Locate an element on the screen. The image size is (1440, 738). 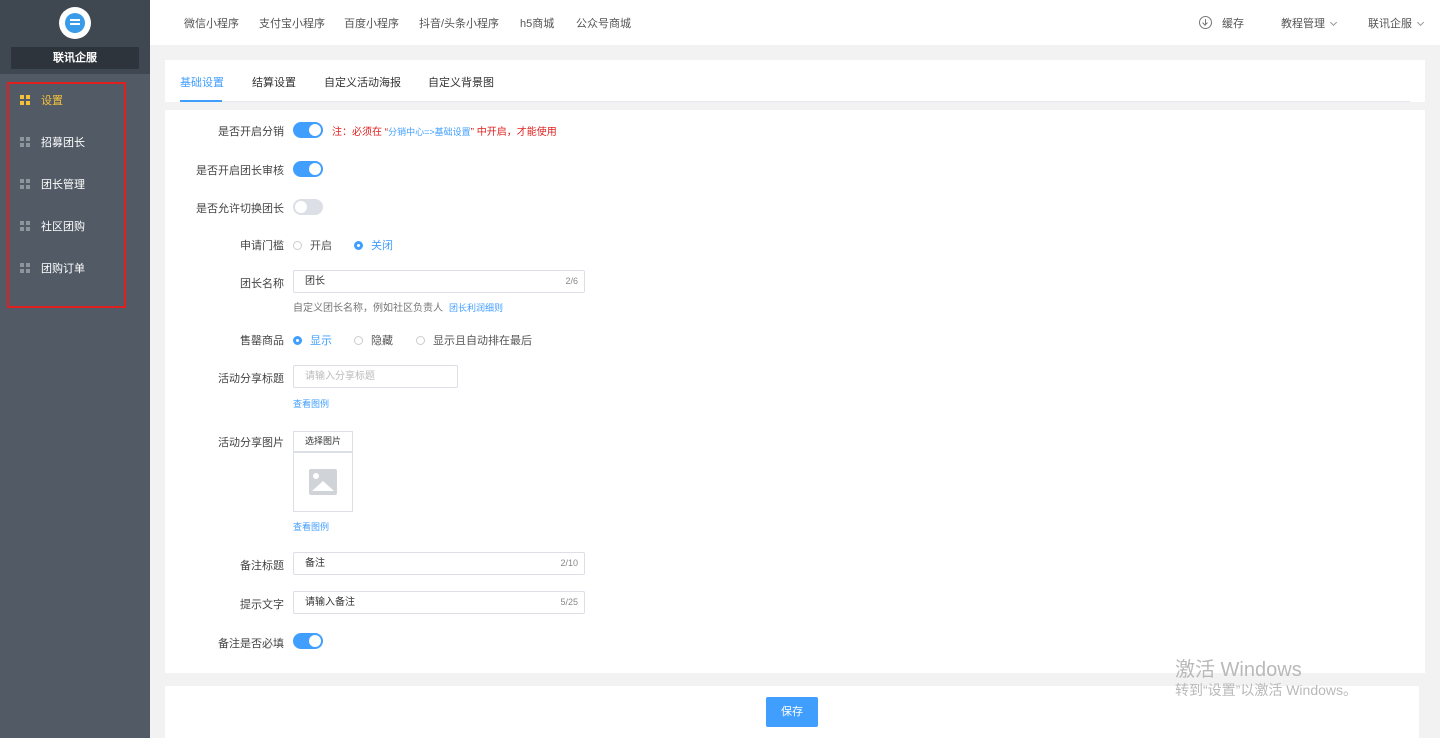
share-title-input: 请输入分享标题 is located at coordinates (375, 376).